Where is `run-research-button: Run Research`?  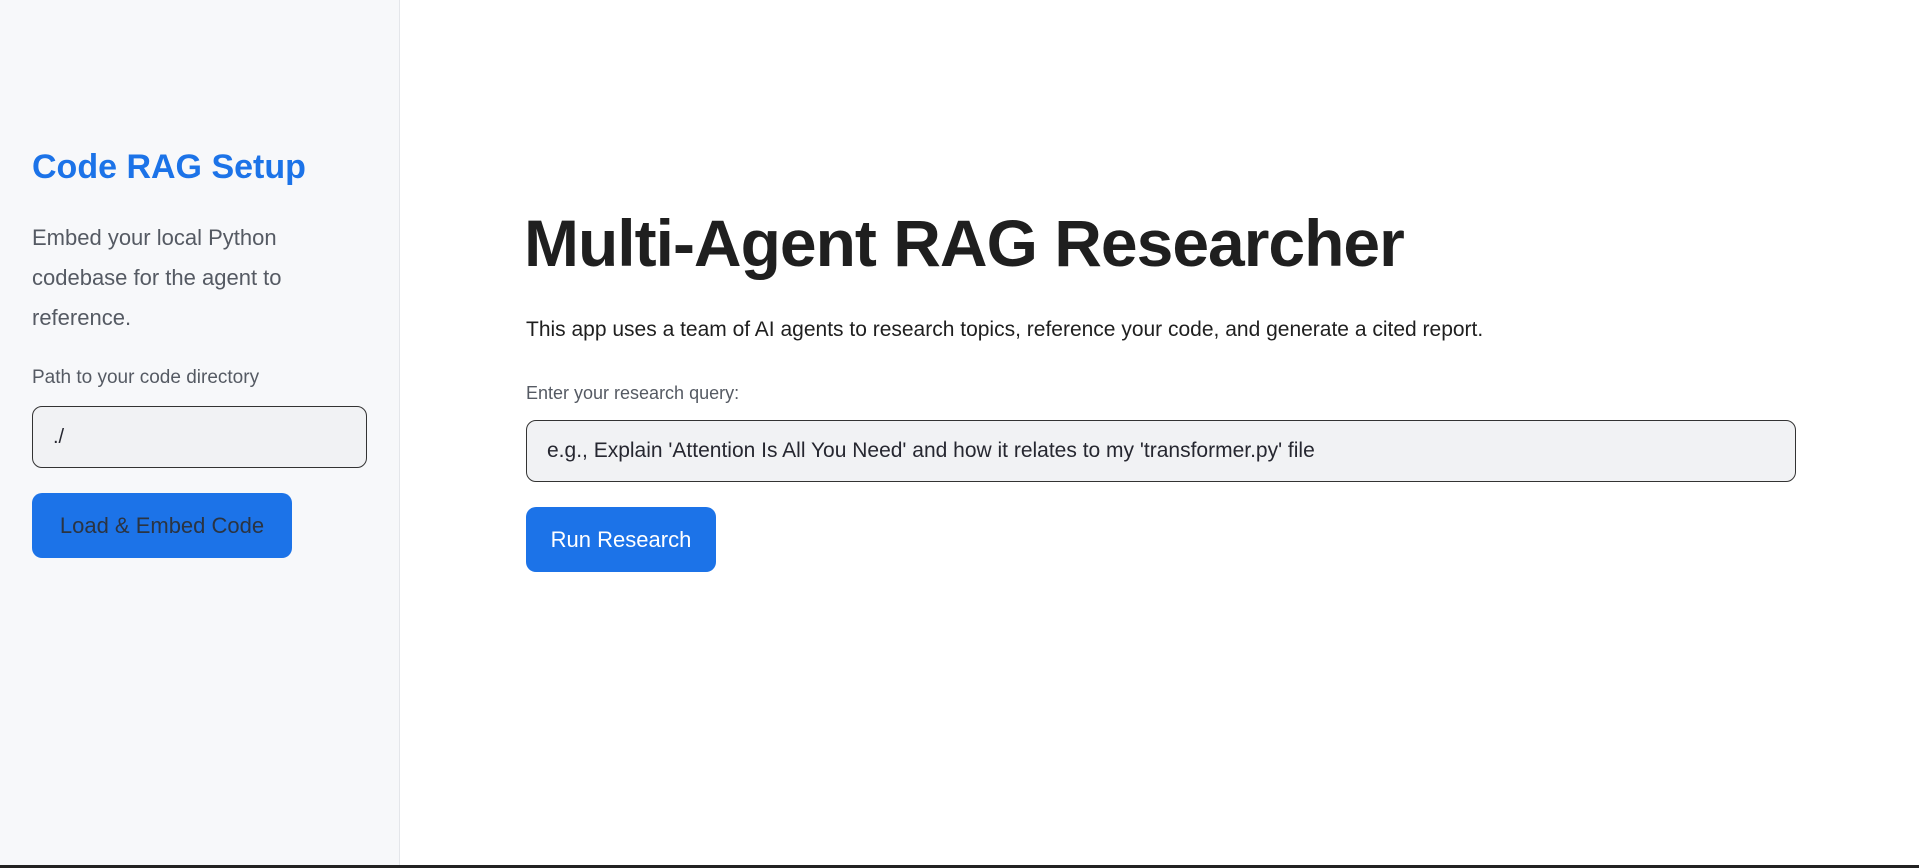 run-research-button: Run Research is located at coordinates (621, 539).